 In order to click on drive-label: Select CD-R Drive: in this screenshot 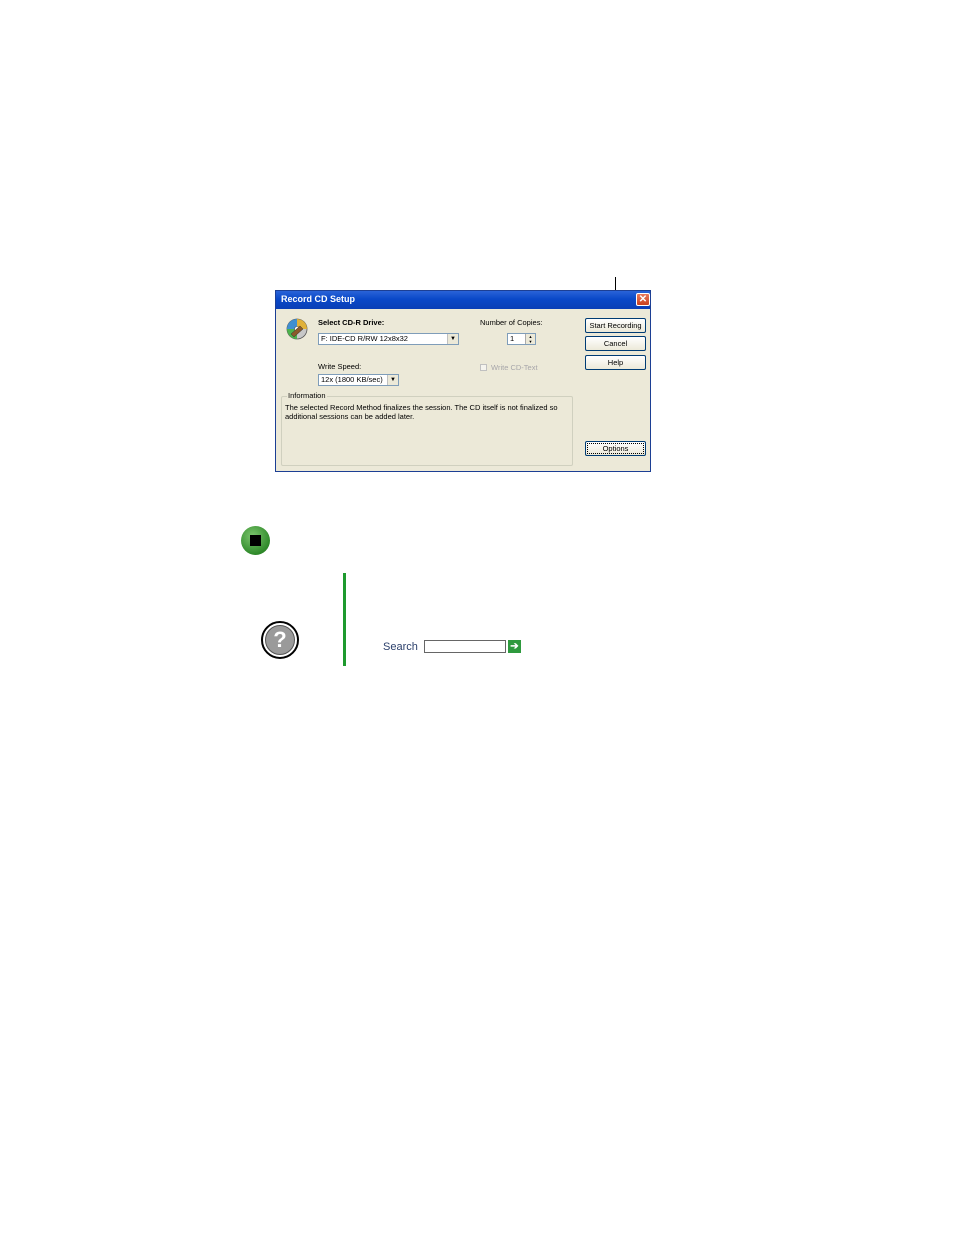, I will do `click(351, 322)`.